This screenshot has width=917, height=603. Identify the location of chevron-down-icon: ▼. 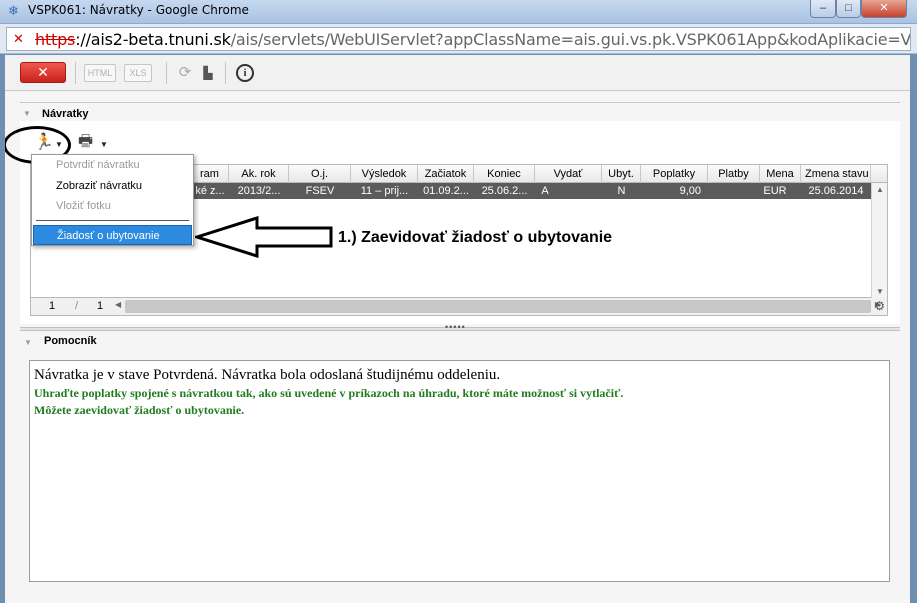
(104, 144).